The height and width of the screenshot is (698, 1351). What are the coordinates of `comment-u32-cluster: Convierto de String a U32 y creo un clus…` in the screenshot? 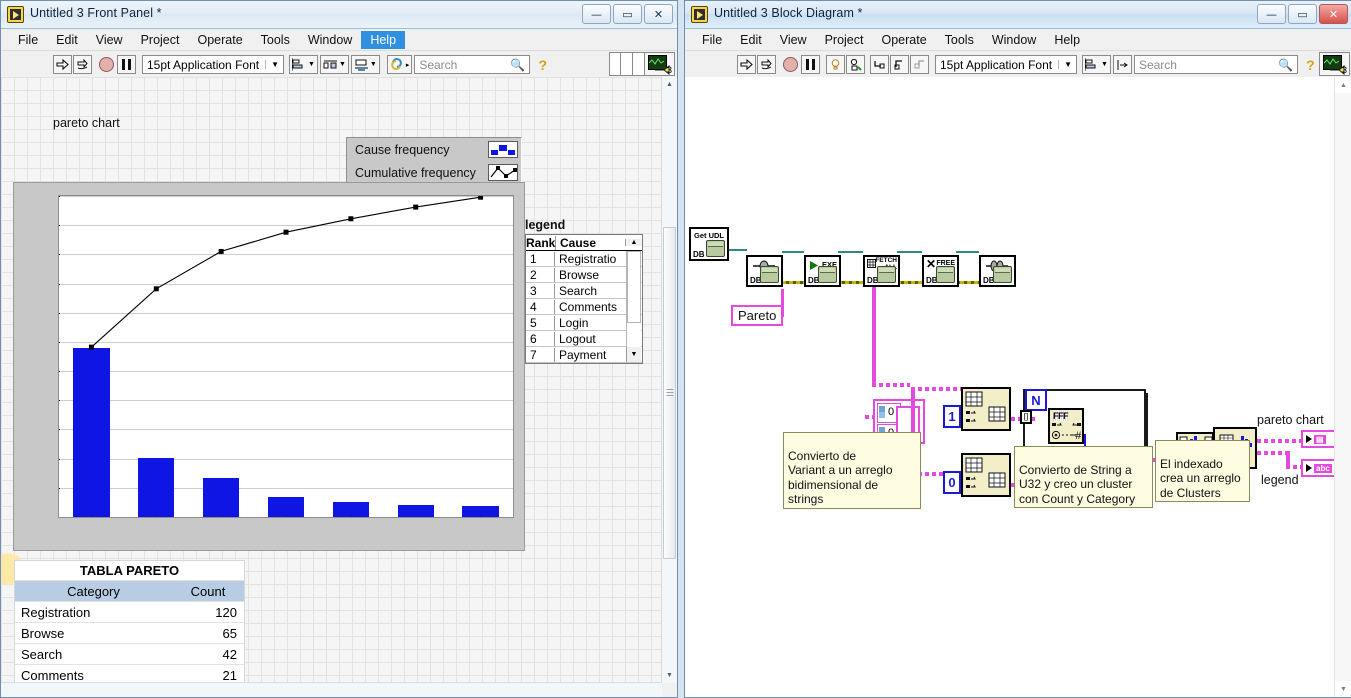 It's located at (1083, 477).